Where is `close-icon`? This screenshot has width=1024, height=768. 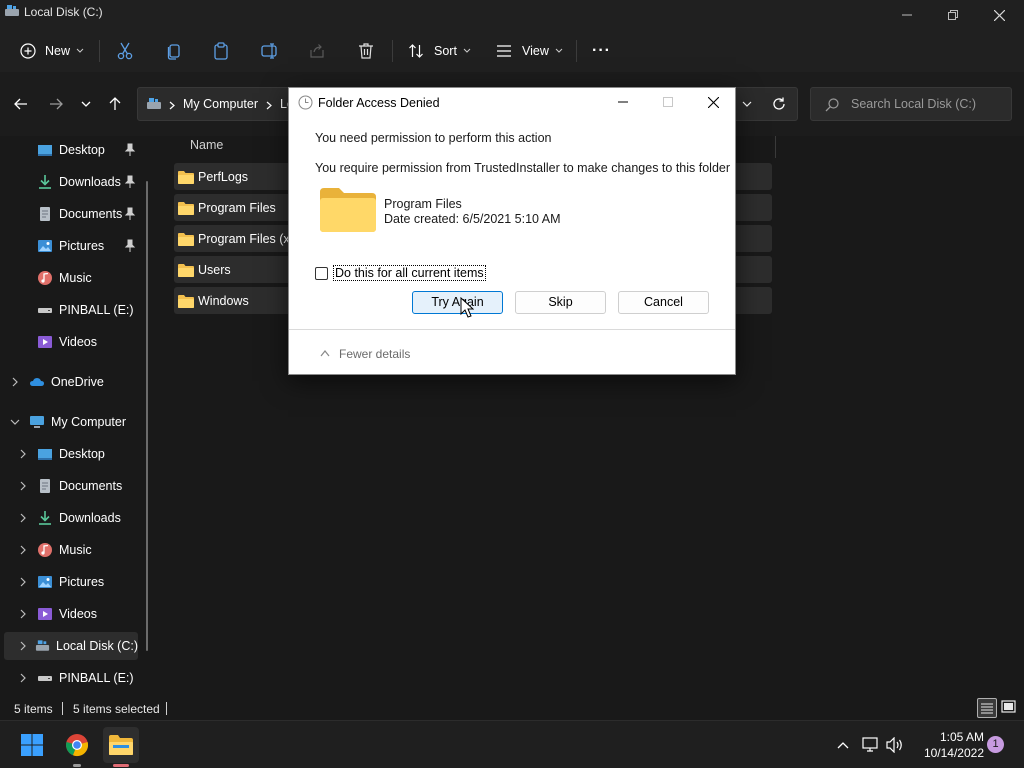 close-icon is located at coordinates (999, 15).